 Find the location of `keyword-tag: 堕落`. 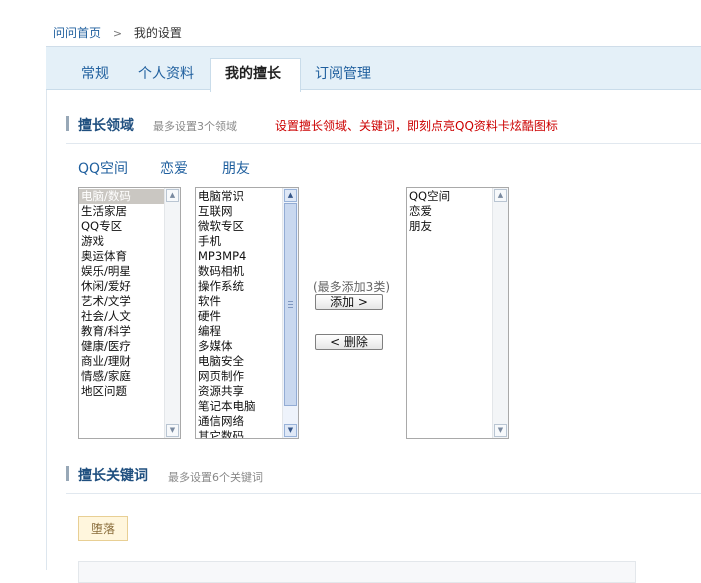

keyword-tag: 堕落 is located at coordinates (103, 528).